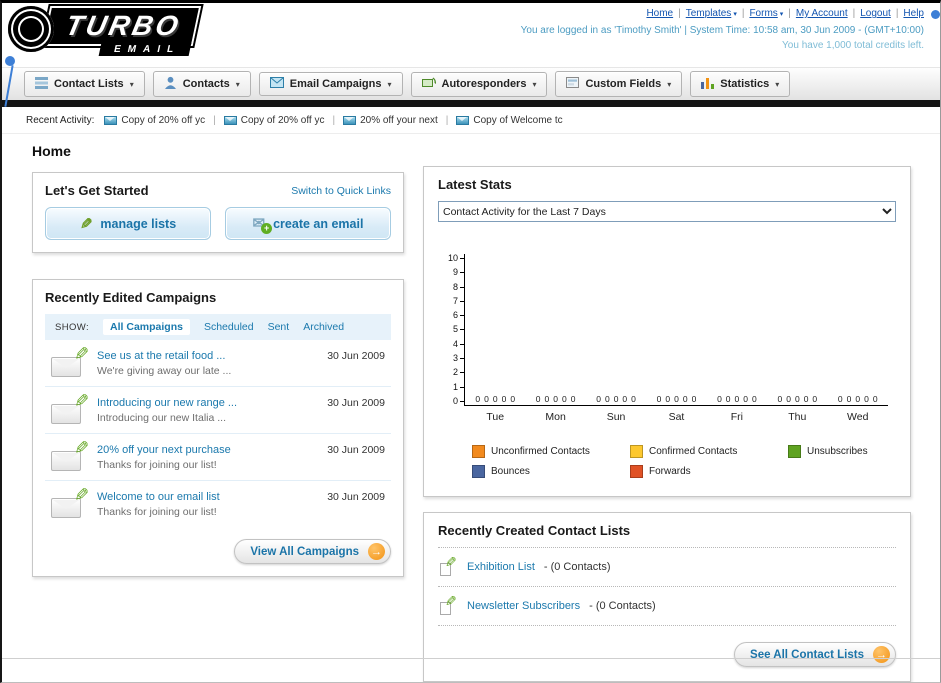  What do you see at coordinates (451, 272) in the screenshot?
I see `y-axis-label: 9` at bounding box center [451, 272].